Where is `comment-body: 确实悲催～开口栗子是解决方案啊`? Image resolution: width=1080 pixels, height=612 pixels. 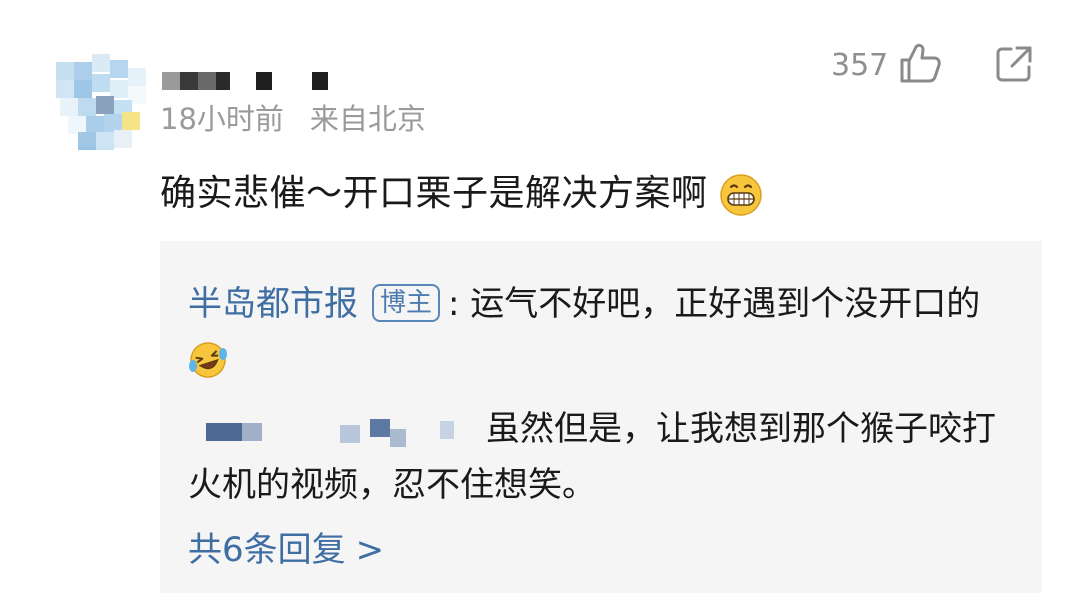
comment-body: 确实悲催～开口栗子是解决方案啊 is located at coordinates (461, 190).